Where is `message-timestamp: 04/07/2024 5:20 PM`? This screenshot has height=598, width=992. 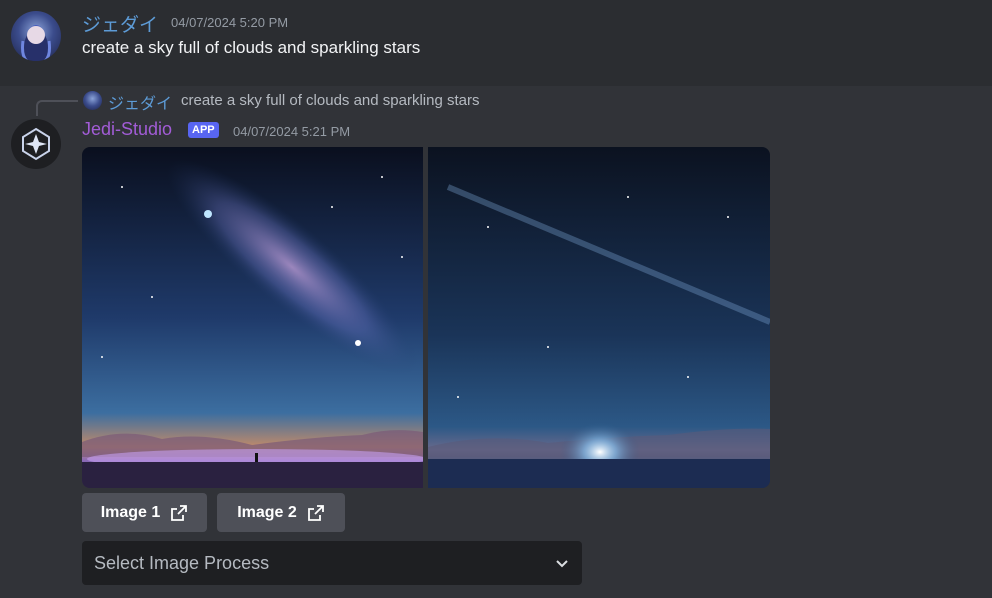
message-timestamp: 04/07/2024 5:20 PM is located at coordinates (230, 22).